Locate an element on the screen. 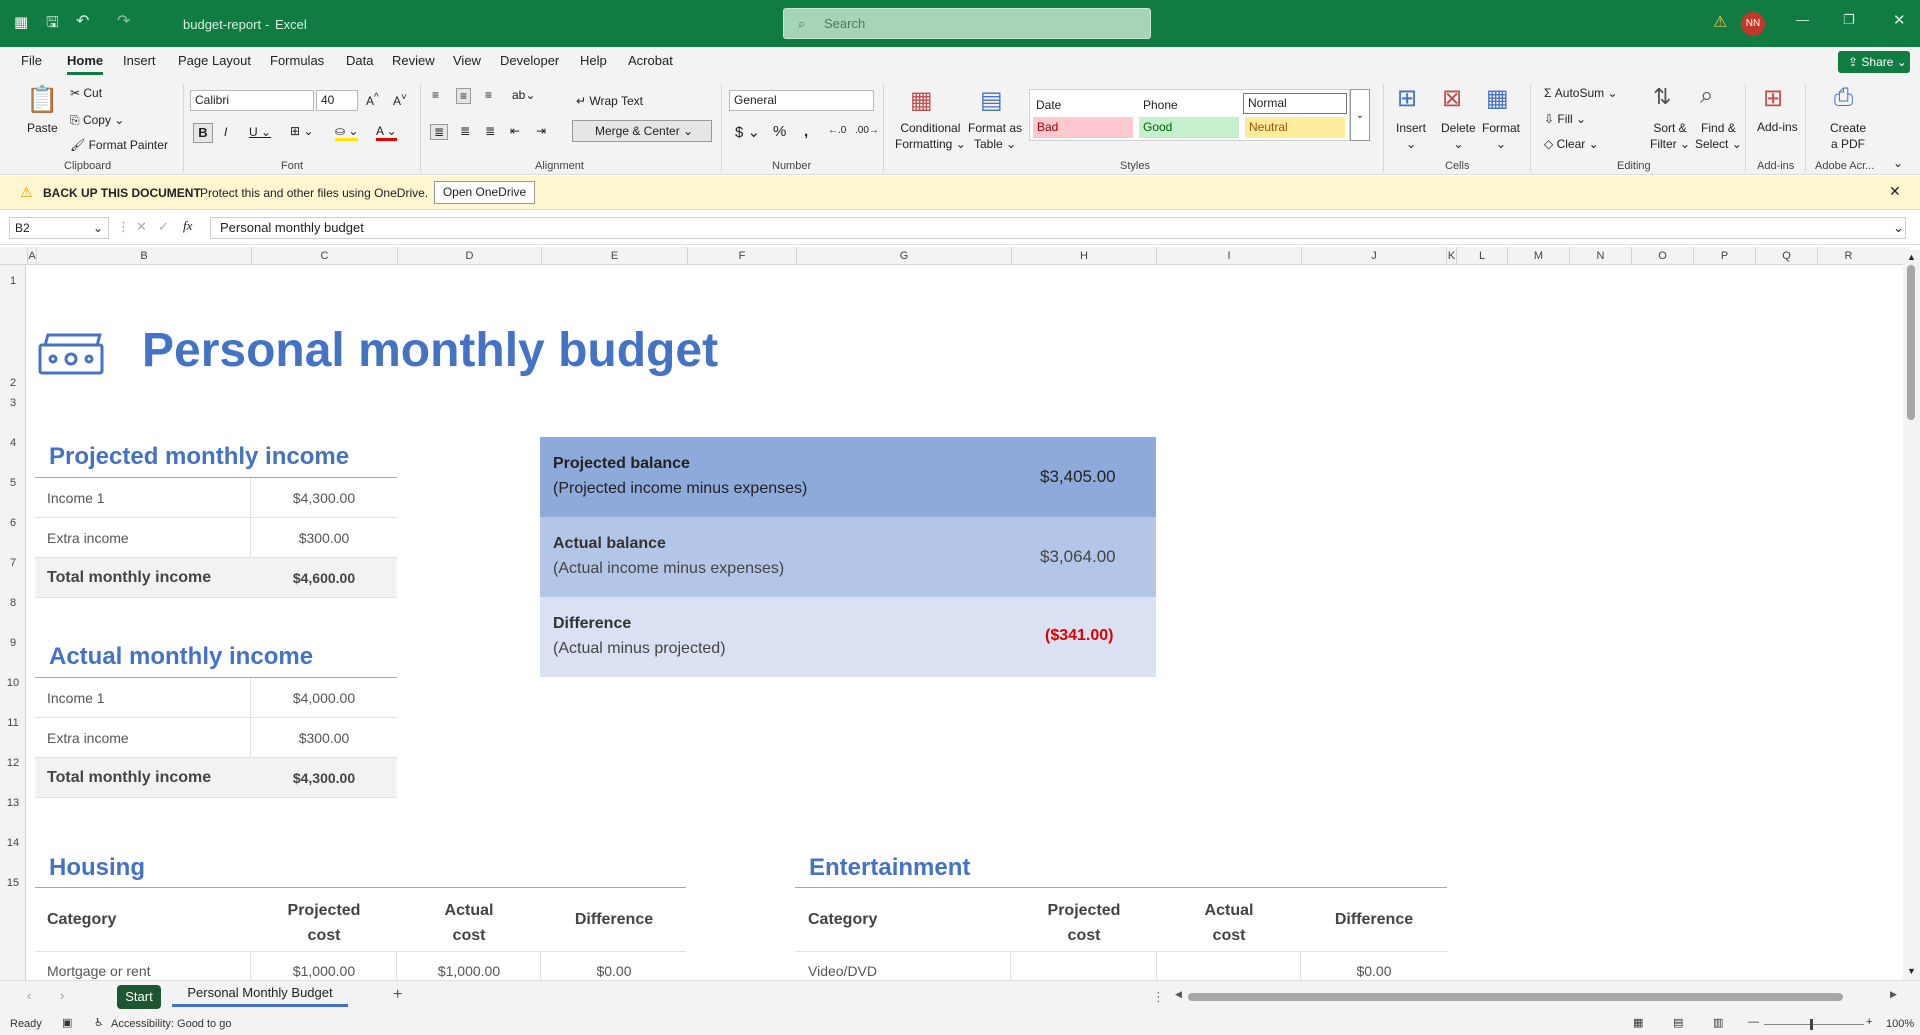 The height and width of the screenshot is (1035, 1920). scroll-left-icon: ◀ is located at coordinates (1178, 994).